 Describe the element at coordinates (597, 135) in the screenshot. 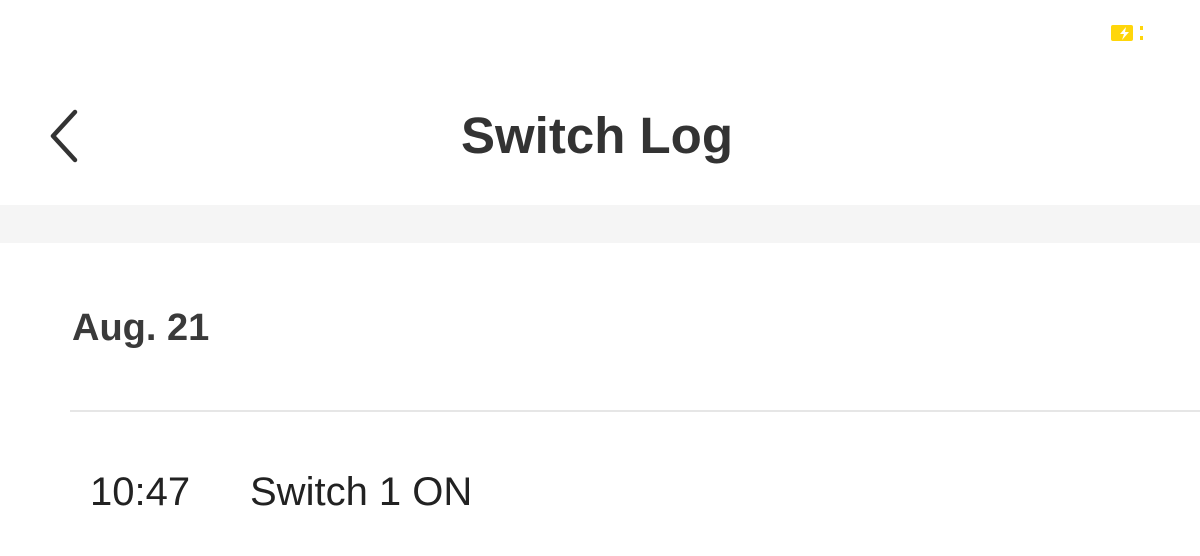

I see `page-title: Switch Log` at that location.